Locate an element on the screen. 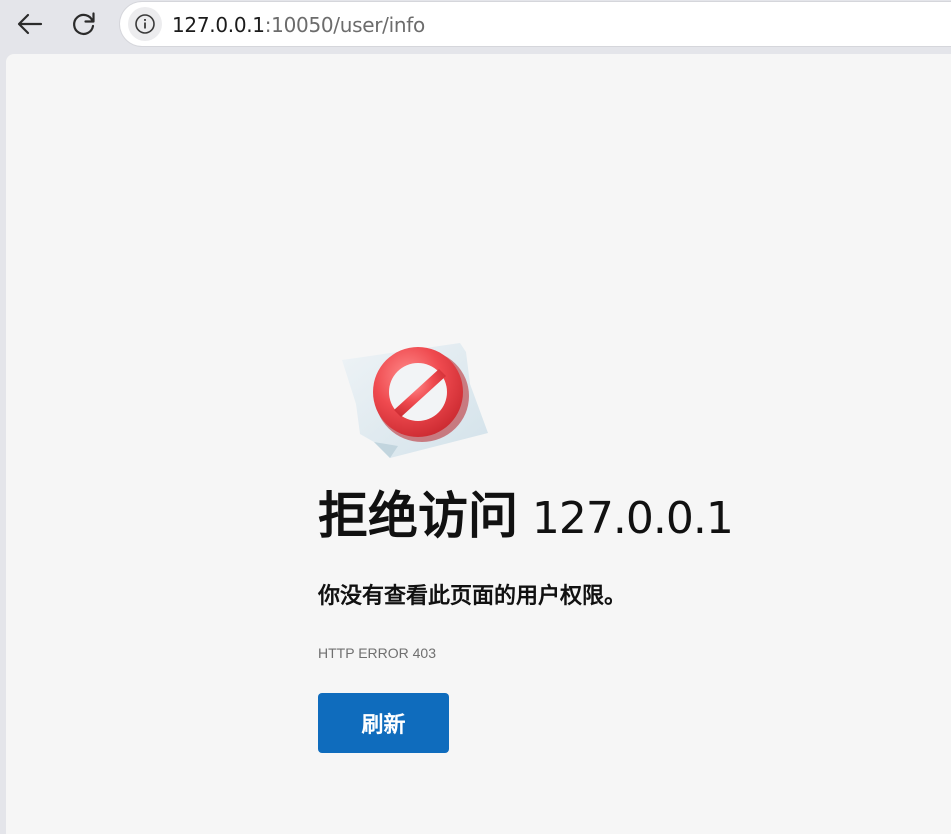 The height and width of the screenshot is (834, 951). url-text: 127.0.0.1:10050/user/info is located at coordinates (298, 25).